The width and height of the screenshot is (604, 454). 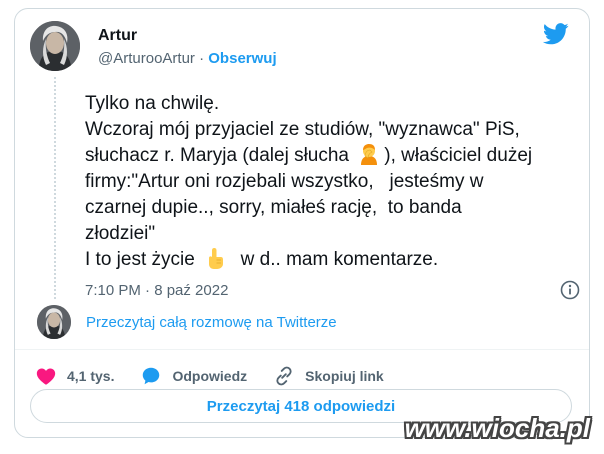 I want to click on tweet-line: I to jest życie w d.. mam komentarze., so click(x=330, y=260).